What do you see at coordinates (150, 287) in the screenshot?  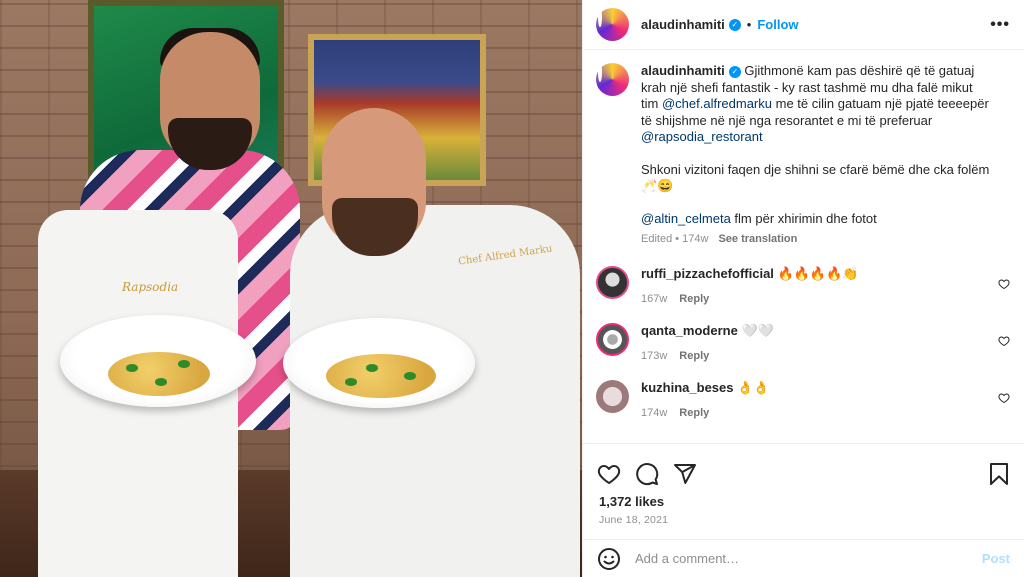 I see `apron-logo: Rapsodia` at bounding box center [150, 287].